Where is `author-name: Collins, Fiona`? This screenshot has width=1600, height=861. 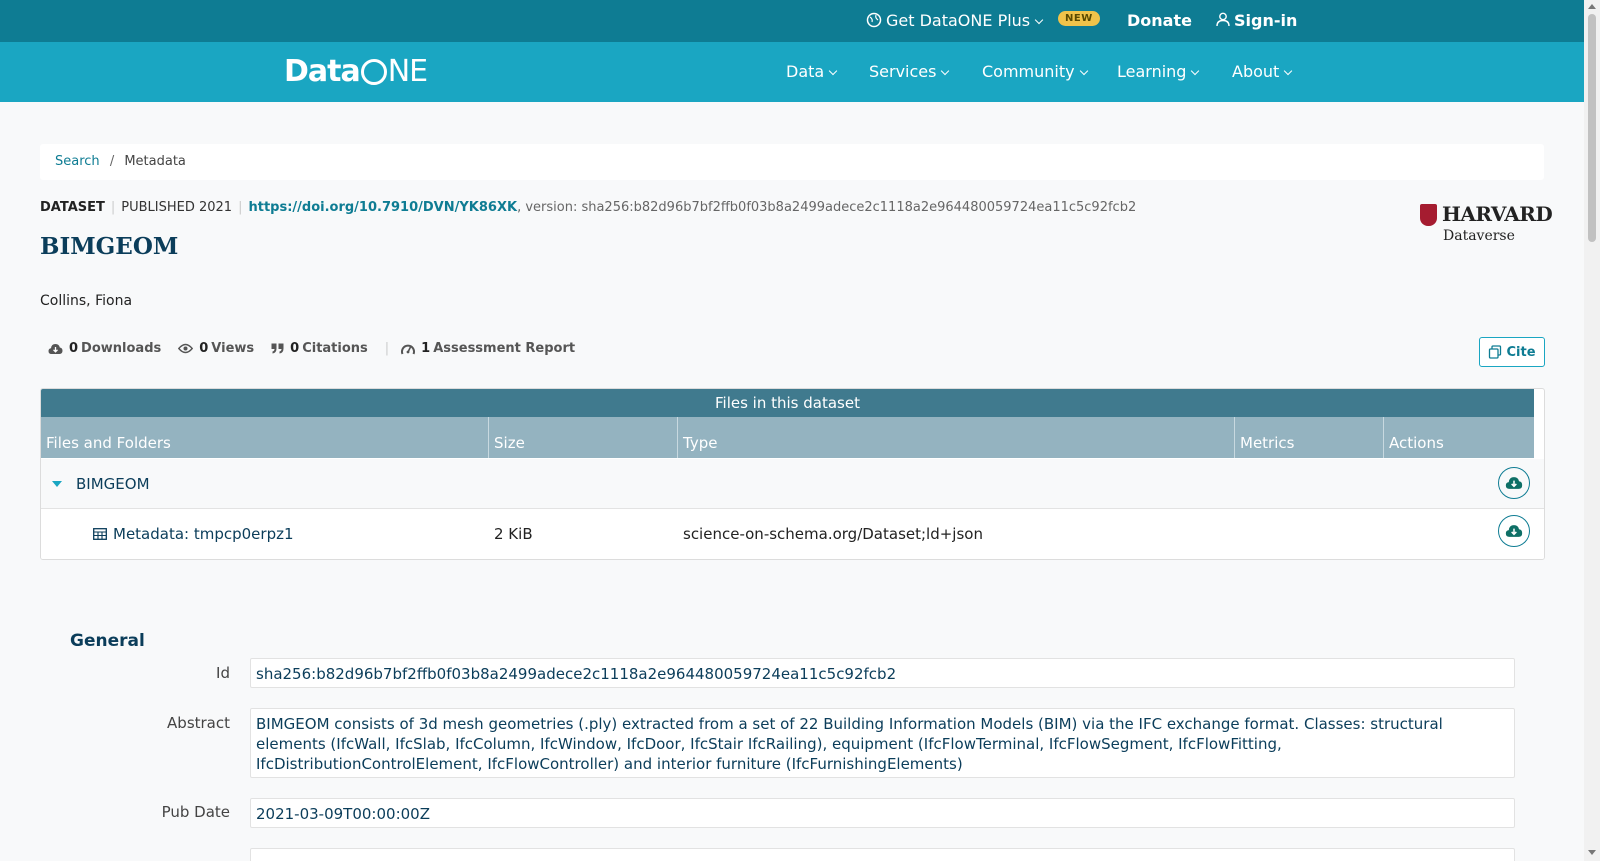
author-name: Collins, Fiona is located at coordinates (86, 301).